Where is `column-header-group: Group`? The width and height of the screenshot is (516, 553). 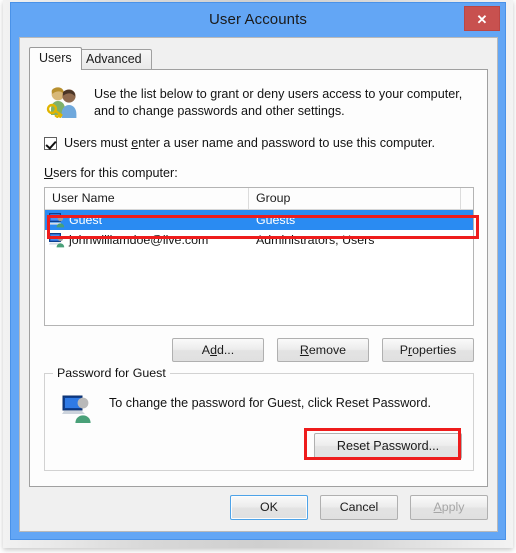 column-header-group: Group is located at coordinates (355, 198).